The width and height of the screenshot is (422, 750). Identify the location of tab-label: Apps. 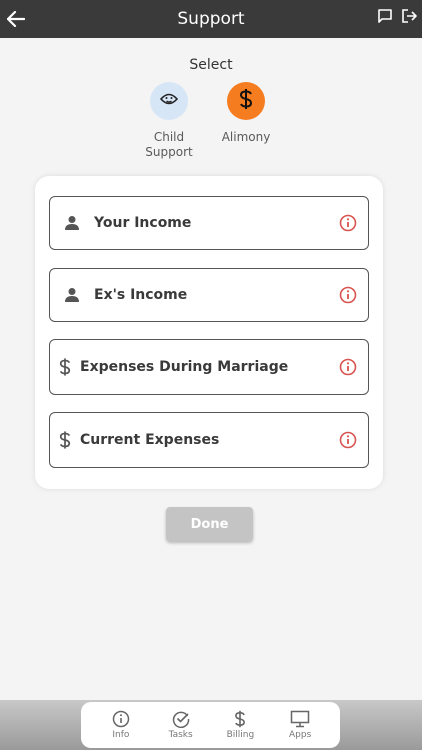
(300, 735).